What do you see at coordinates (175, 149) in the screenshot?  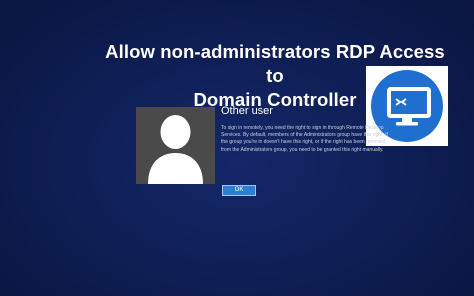 I see `user-silhouette-icon` at bounding box center [175, 149].